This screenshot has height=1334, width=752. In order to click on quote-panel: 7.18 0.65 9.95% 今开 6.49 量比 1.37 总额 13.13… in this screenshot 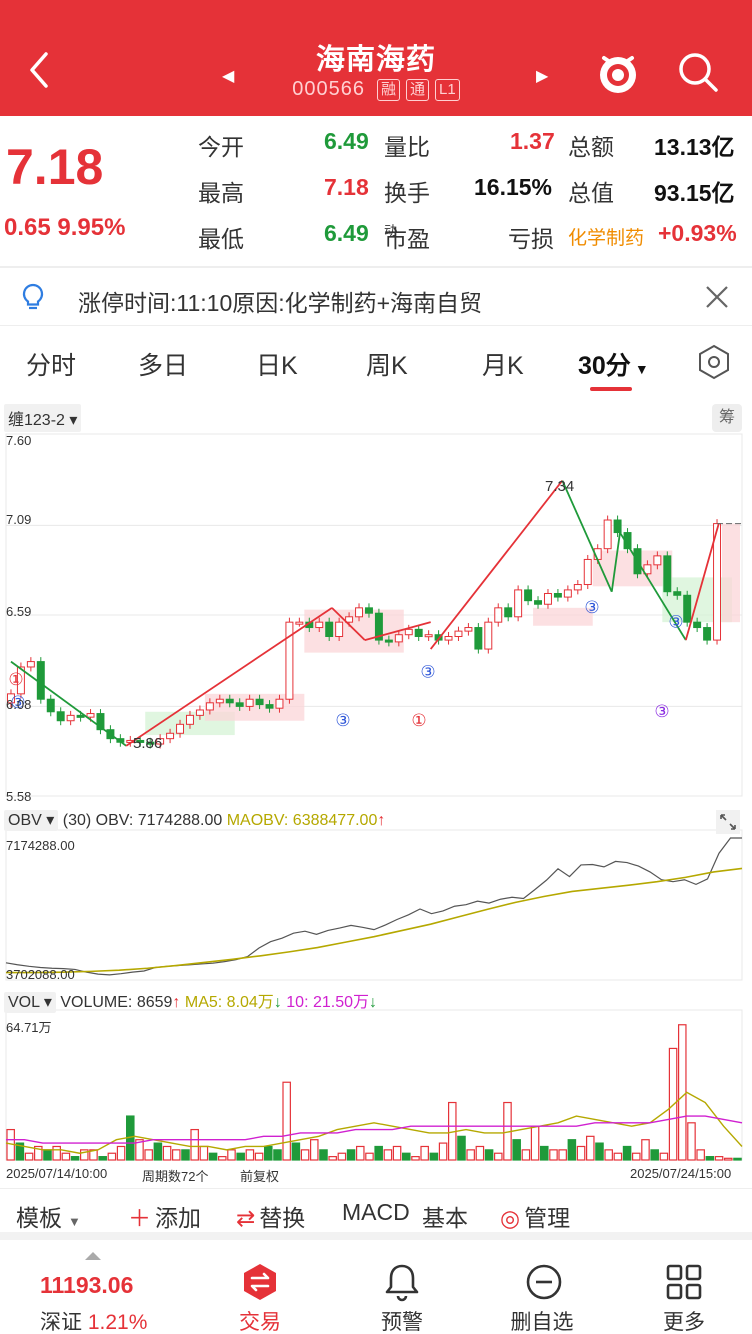, I will do `click(376, 192)`.